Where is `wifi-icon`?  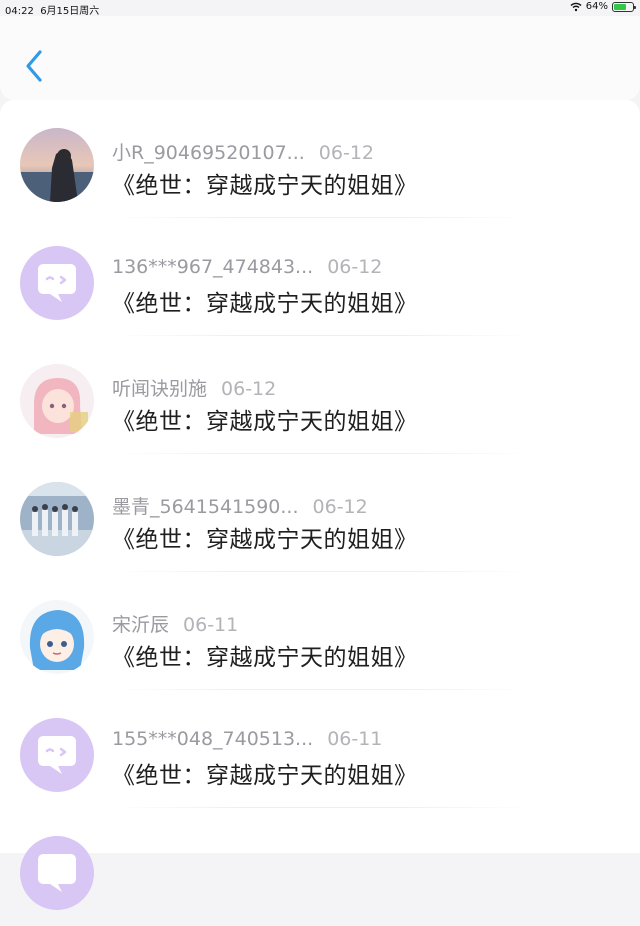 wifi-icon is located at coordinates (576, 6).